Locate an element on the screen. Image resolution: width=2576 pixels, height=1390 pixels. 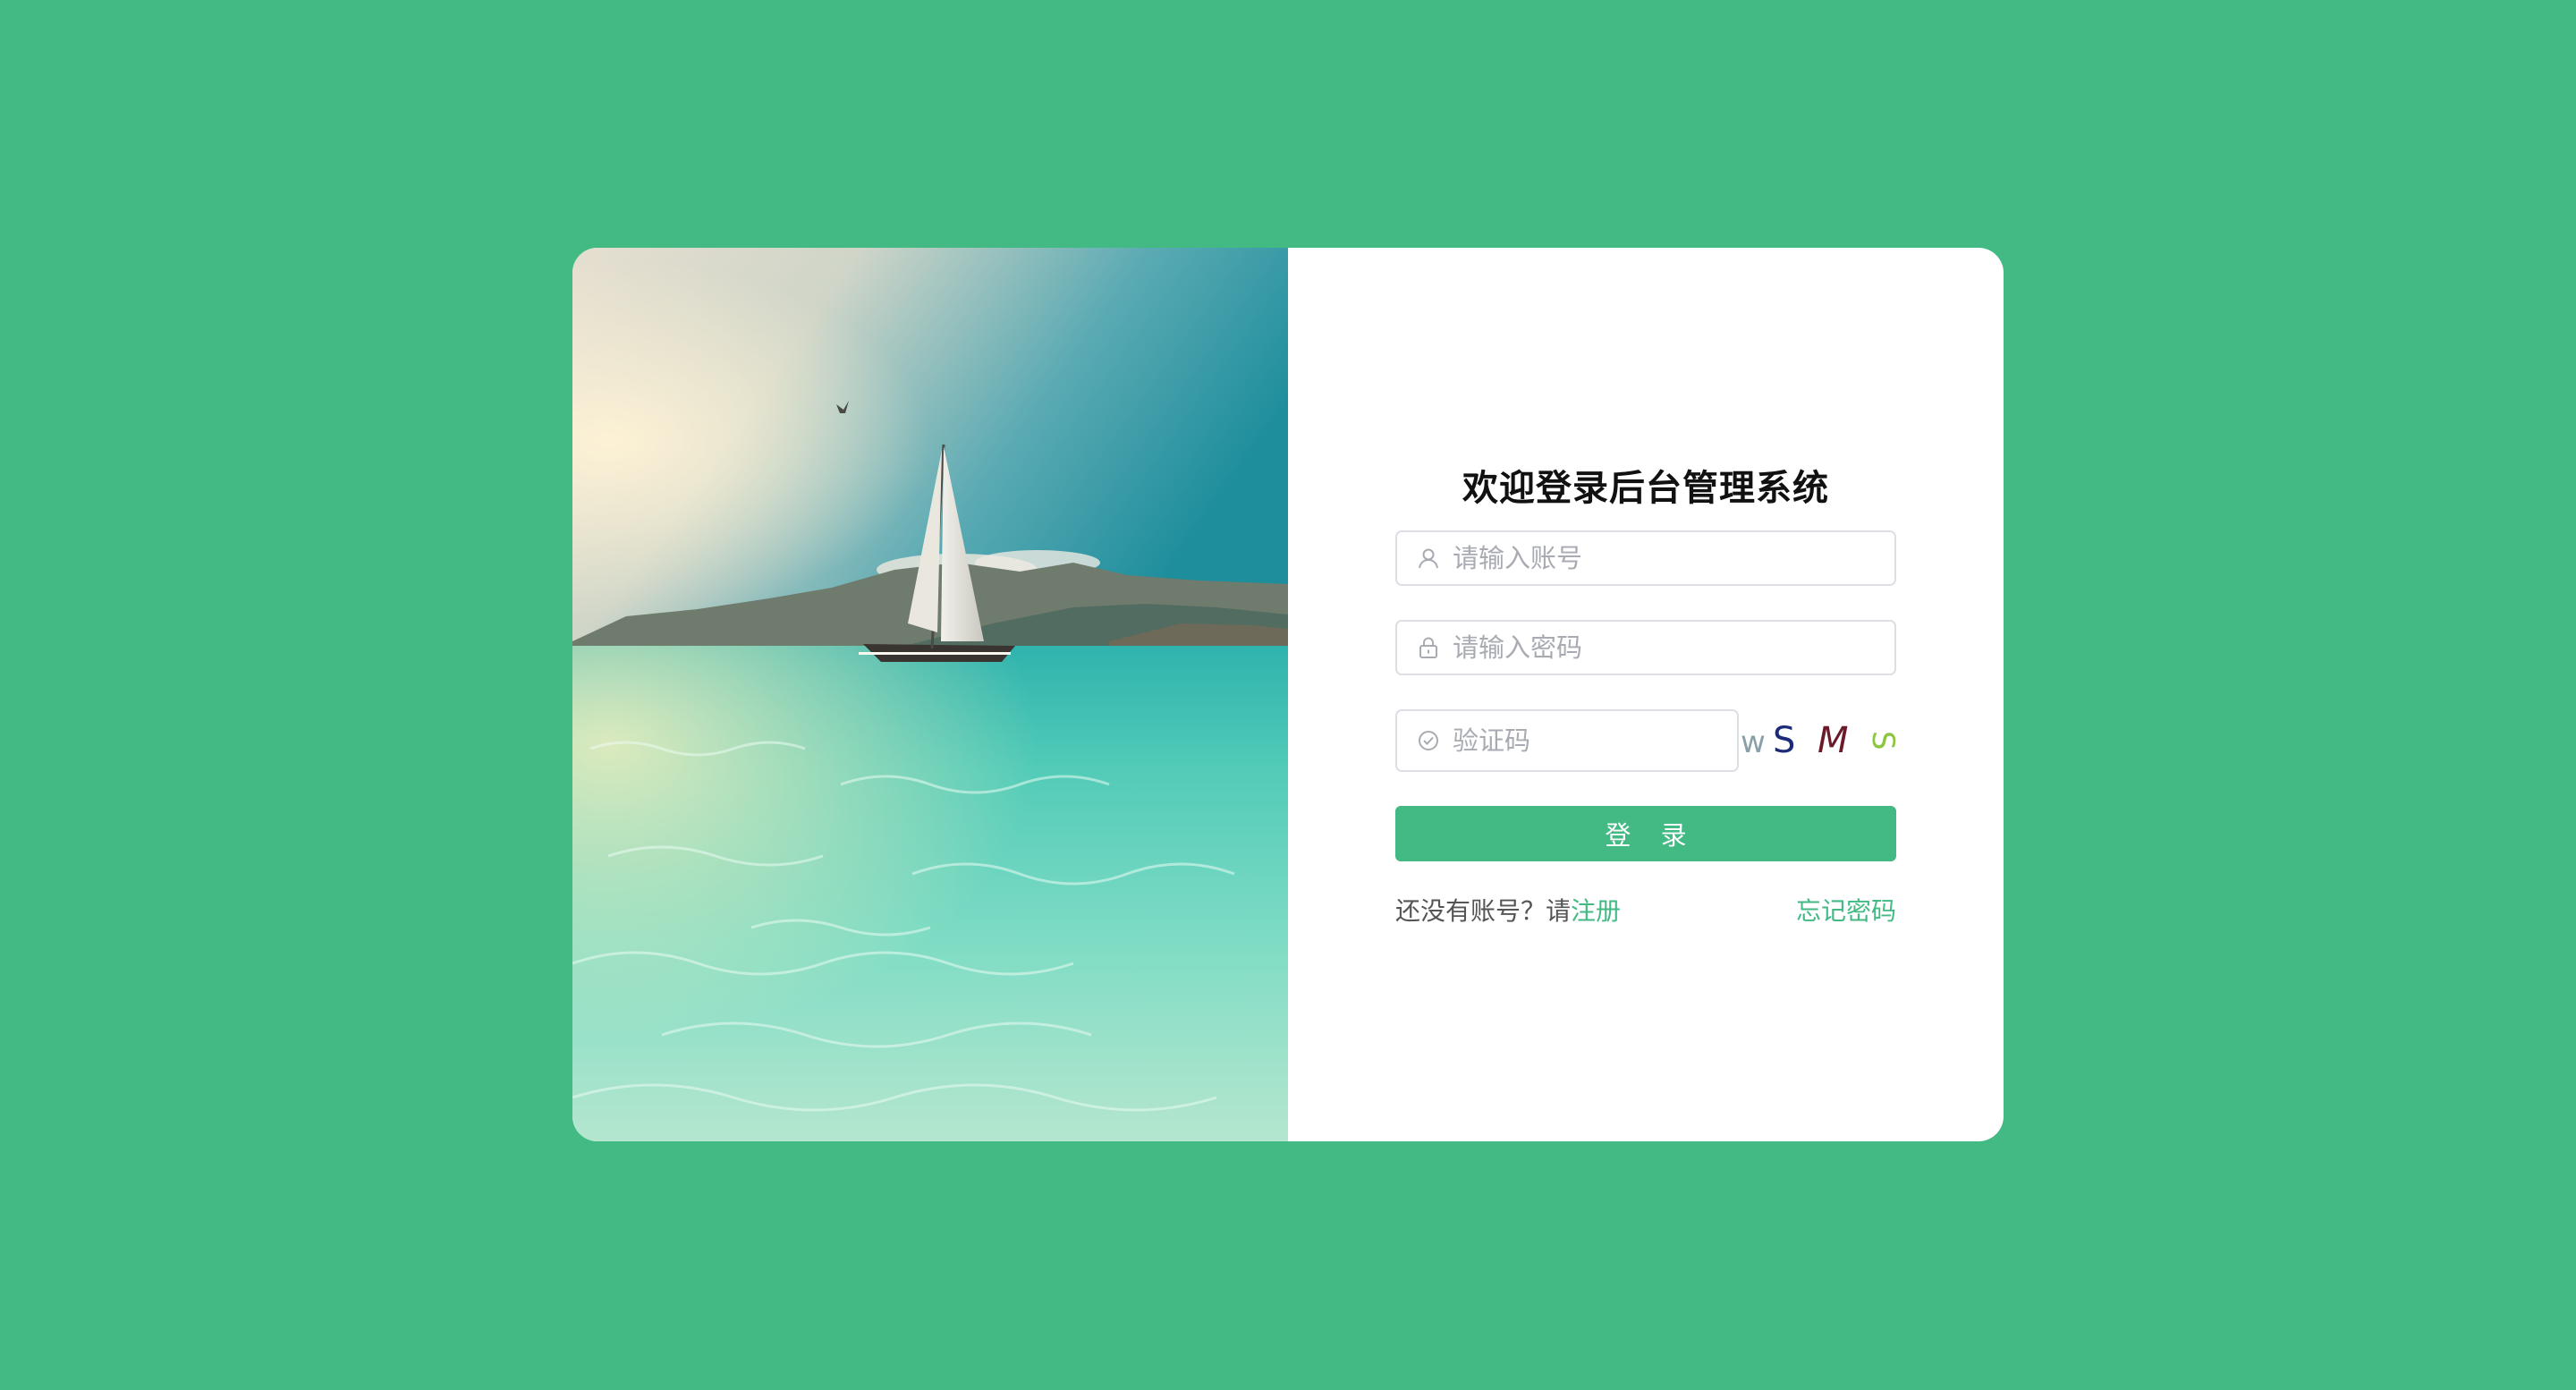
username-field is located at coordinates (1645, 558).